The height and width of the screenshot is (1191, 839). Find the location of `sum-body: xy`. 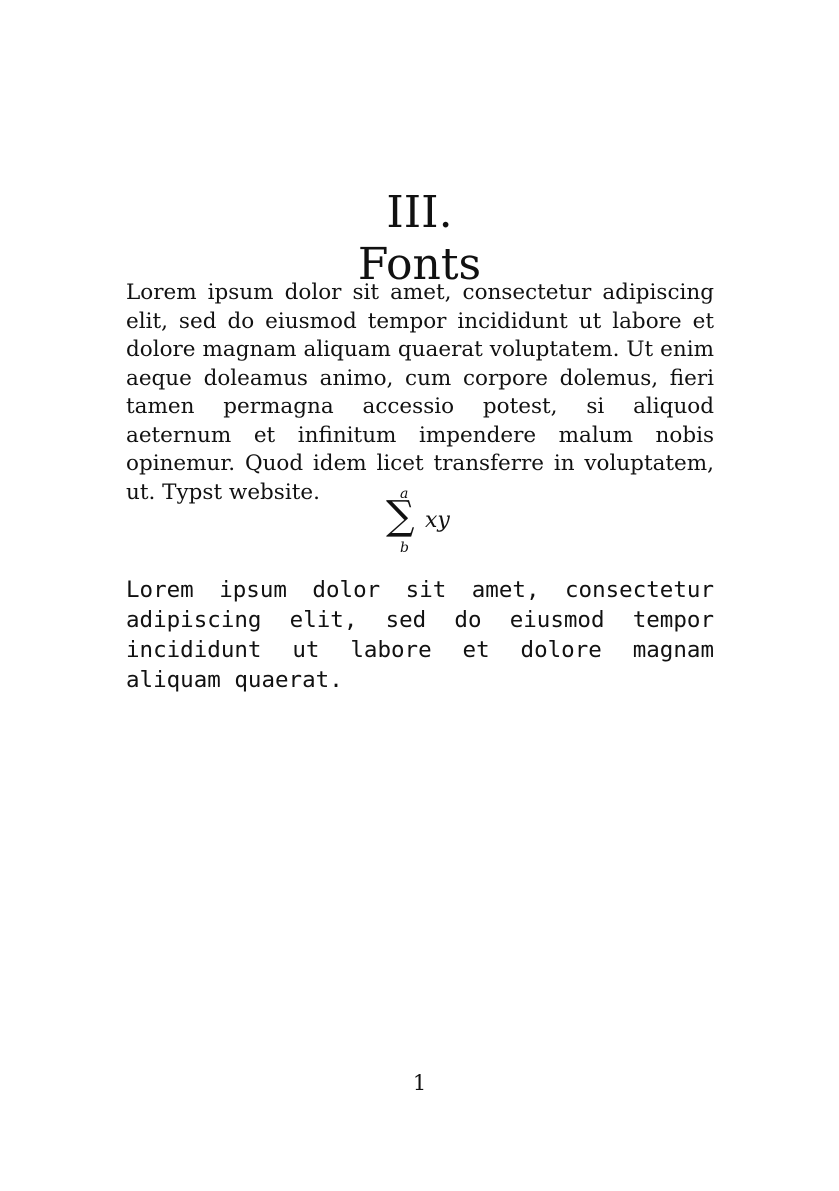

sum-body: xy is located at coordinates (437, 520).